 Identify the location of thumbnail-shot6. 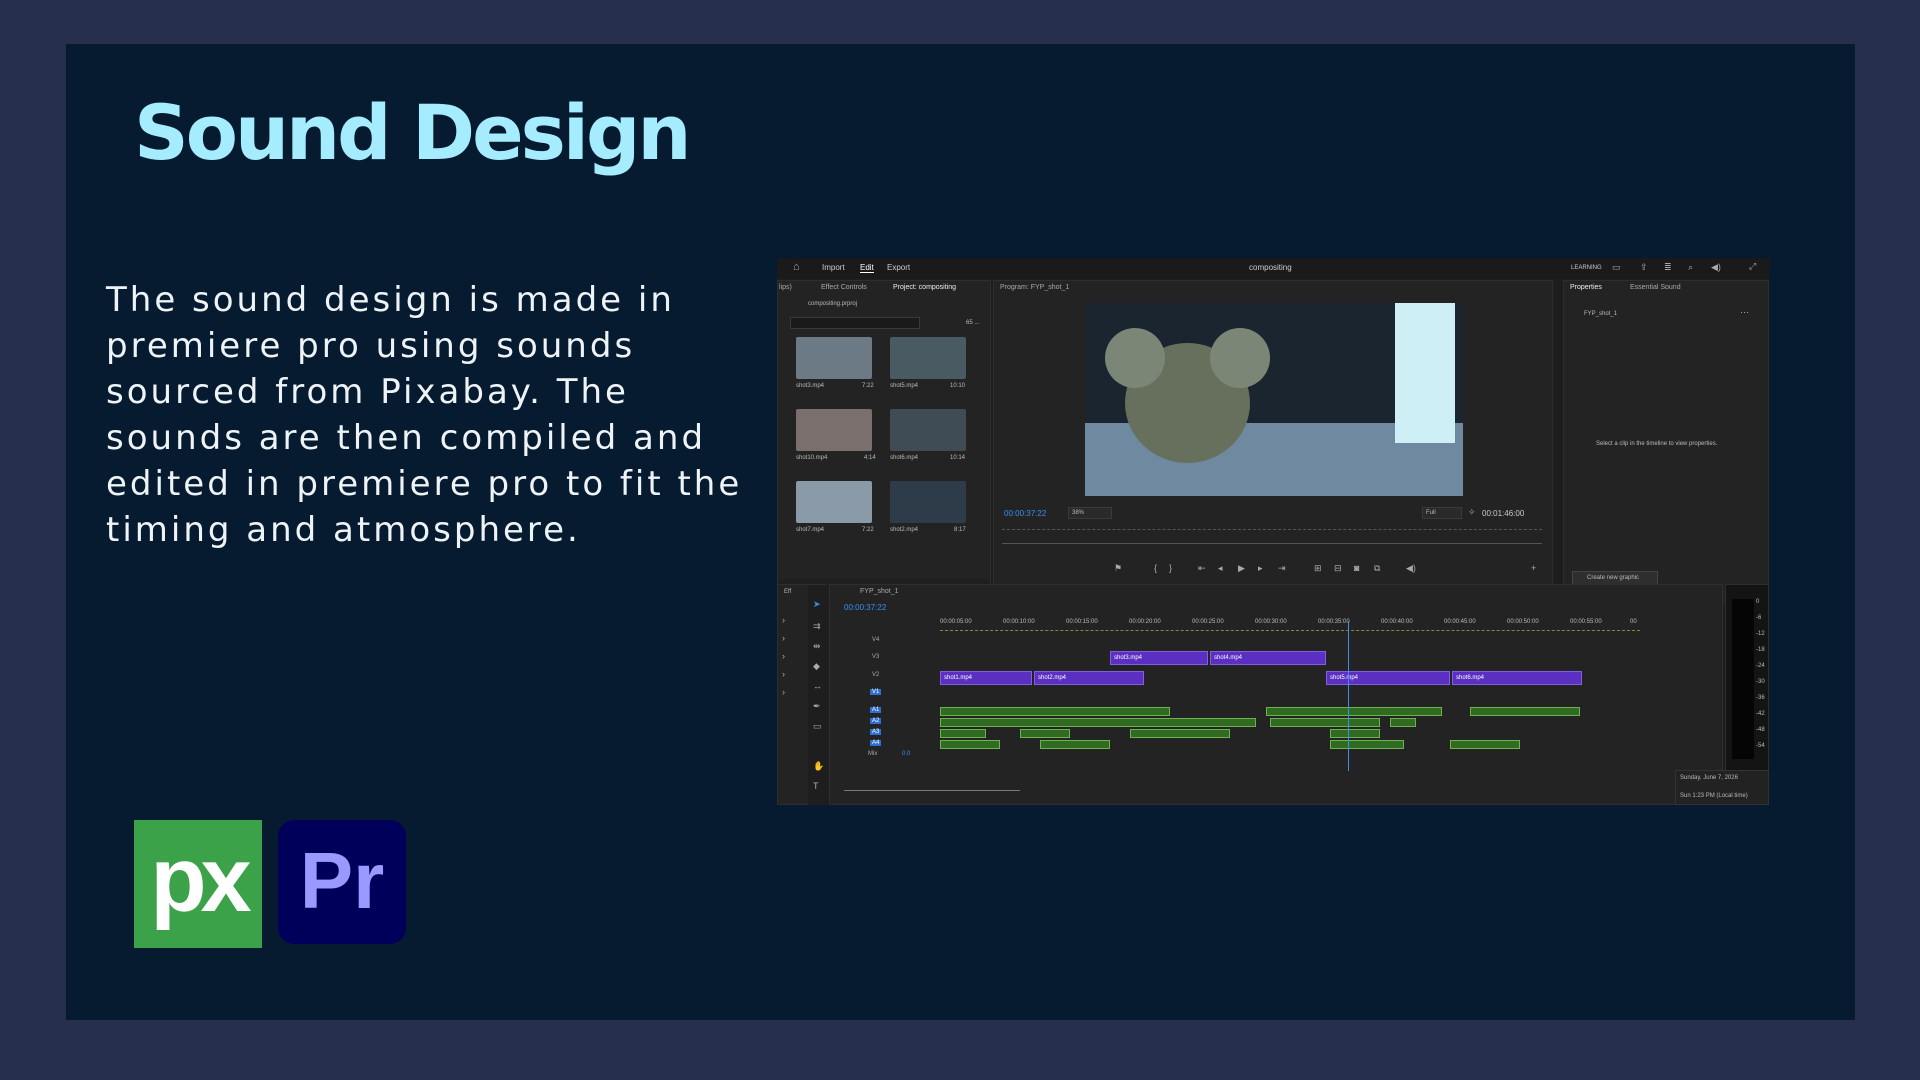
(928, 430).